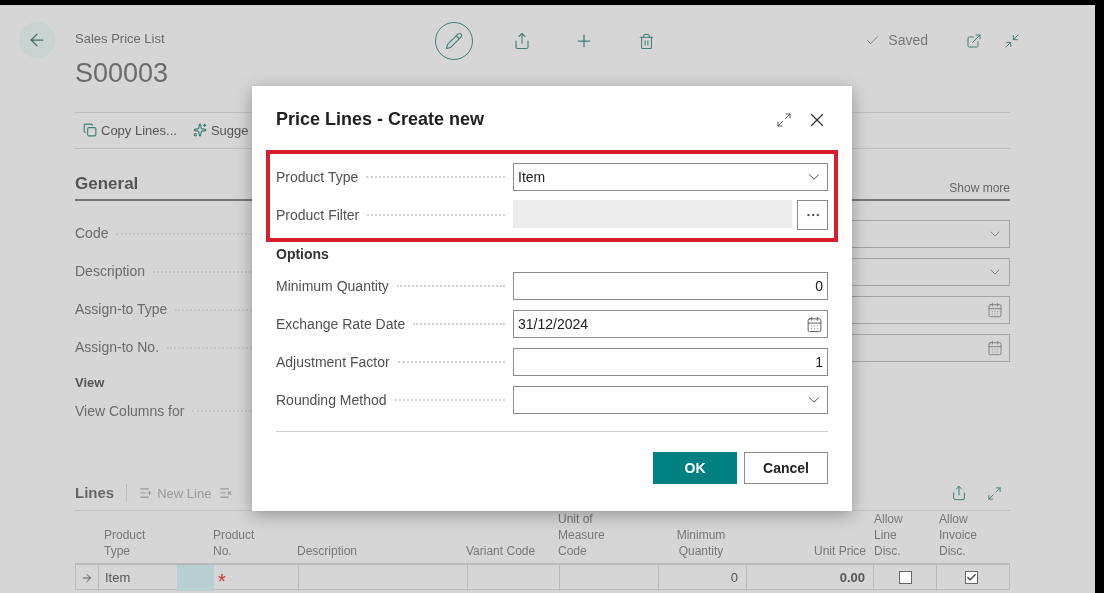  Describe the element at coordinates (90, 130) in the screenshot. I see `copy-icon` at that location.